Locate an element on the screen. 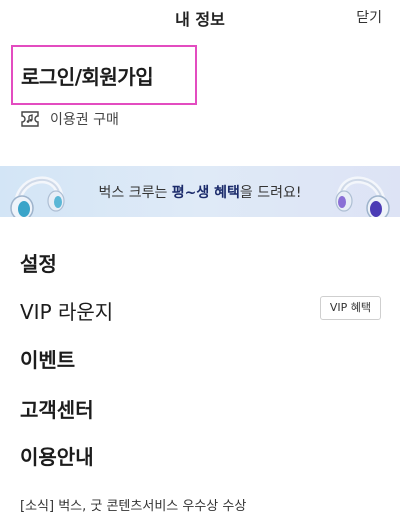  ticket-purchase-link: 이용권 구매 is located at coordinates (69, 119).